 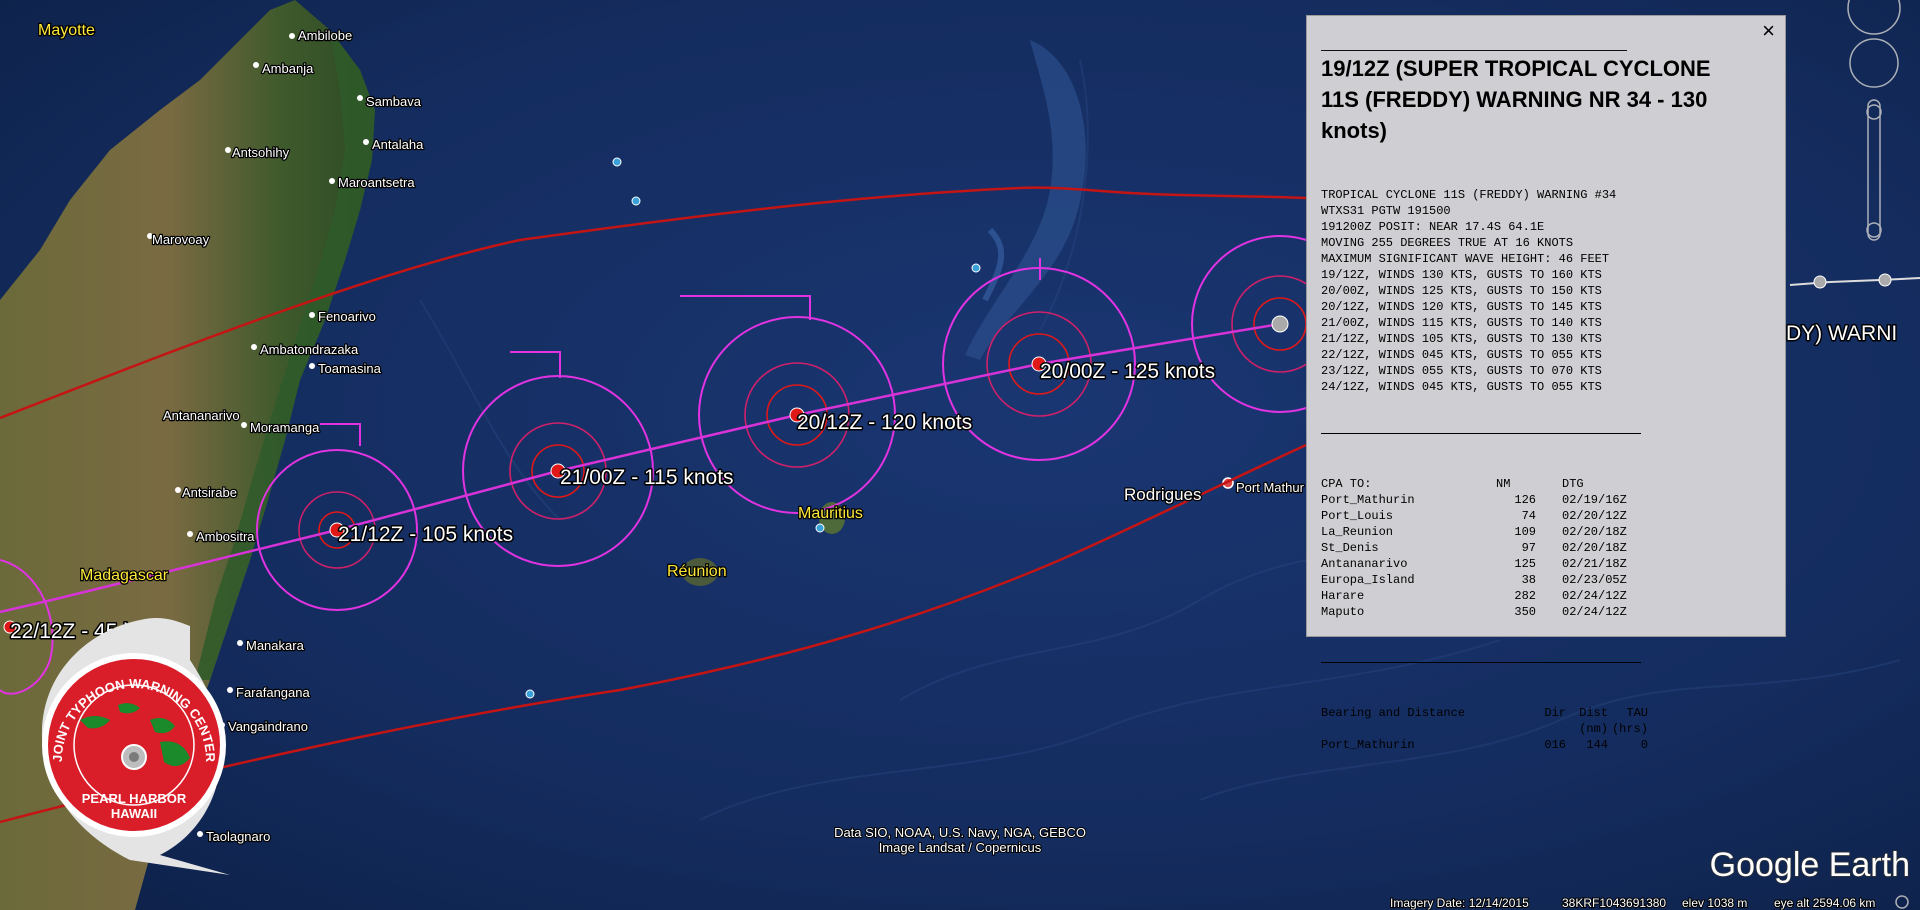 I want to click on cpa-nm: 282, so click(x=1525, y=596).